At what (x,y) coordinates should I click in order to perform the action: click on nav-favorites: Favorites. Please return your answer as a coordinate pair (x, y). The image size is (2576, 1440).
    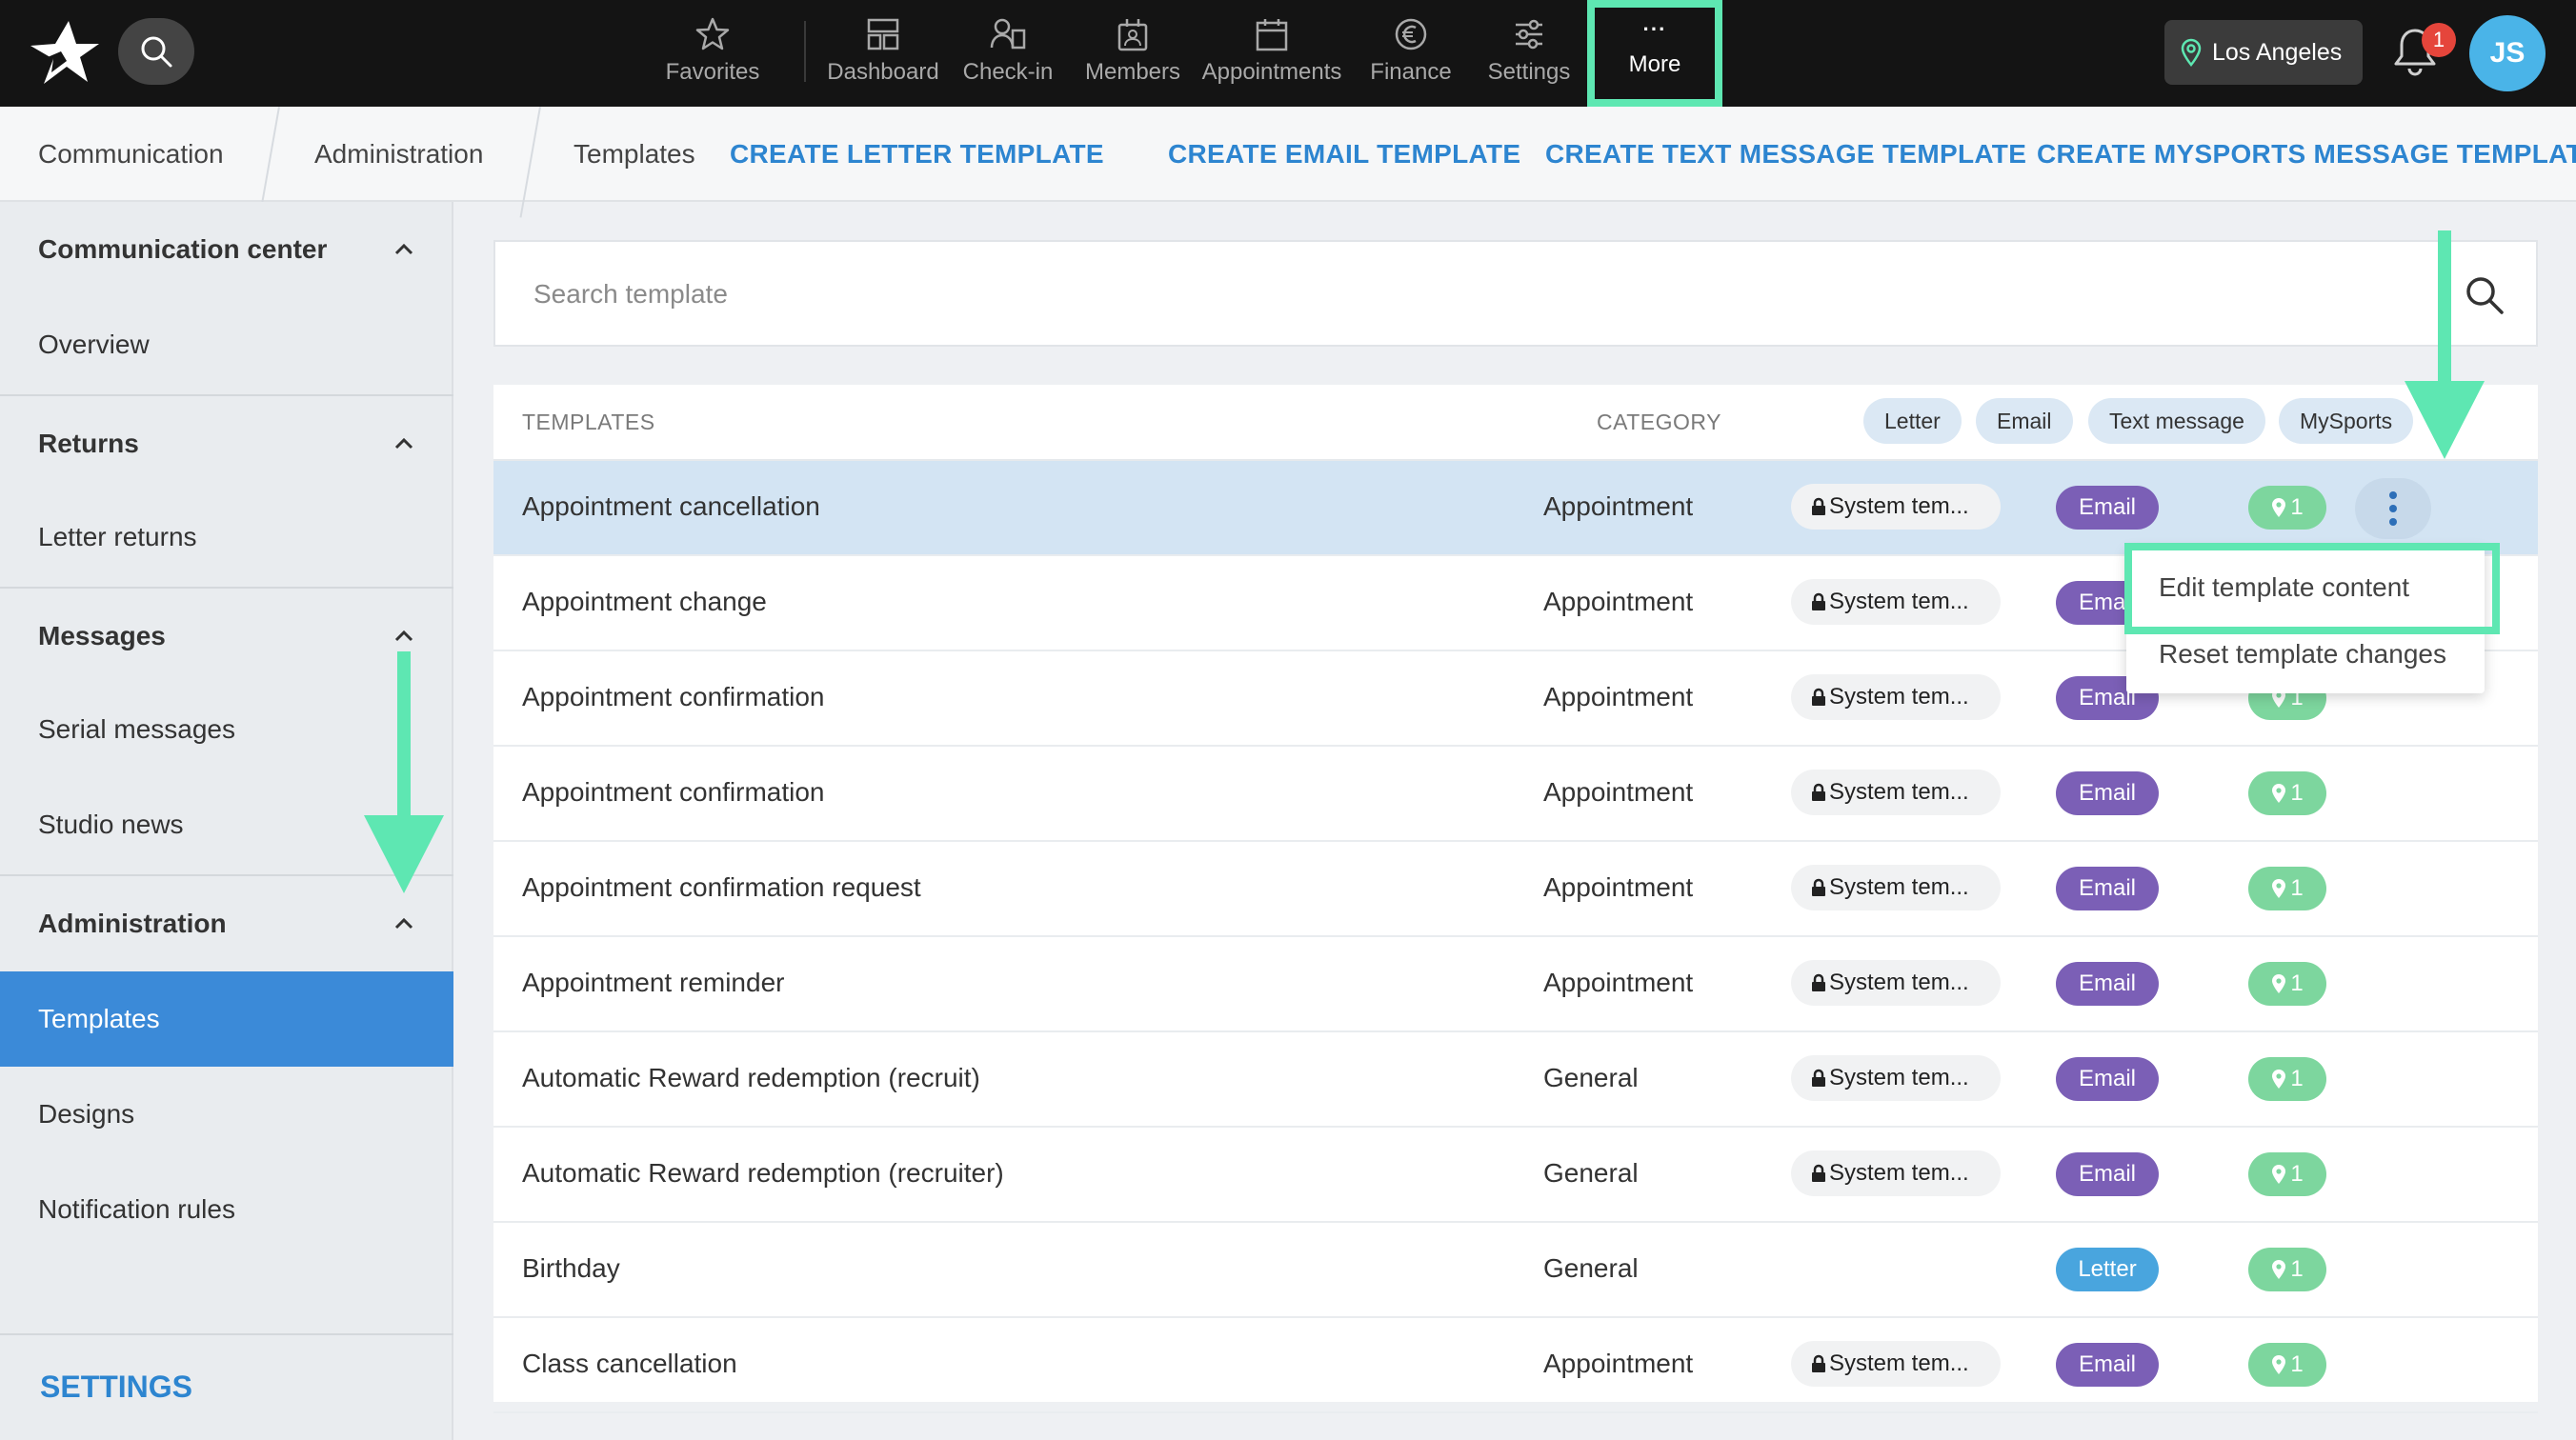
    Looking at the image, I should click on (712, 53).